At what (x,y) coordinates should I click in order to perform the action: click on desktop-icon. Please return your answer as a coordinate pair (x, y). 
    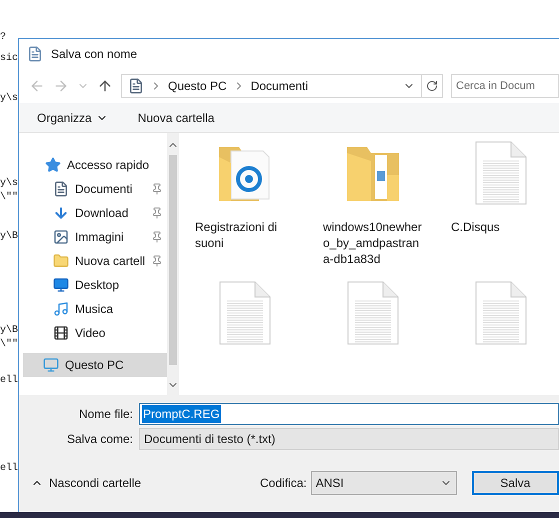
    Looking at the image, I should click on (61, 285).